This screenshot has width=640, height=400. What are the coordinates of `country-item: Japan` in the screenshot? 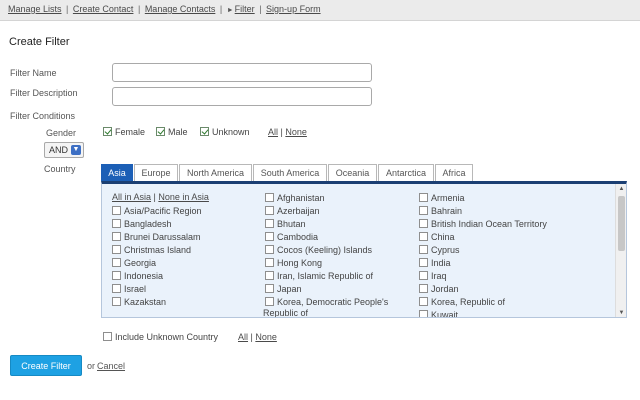 It's located at (283, 289).